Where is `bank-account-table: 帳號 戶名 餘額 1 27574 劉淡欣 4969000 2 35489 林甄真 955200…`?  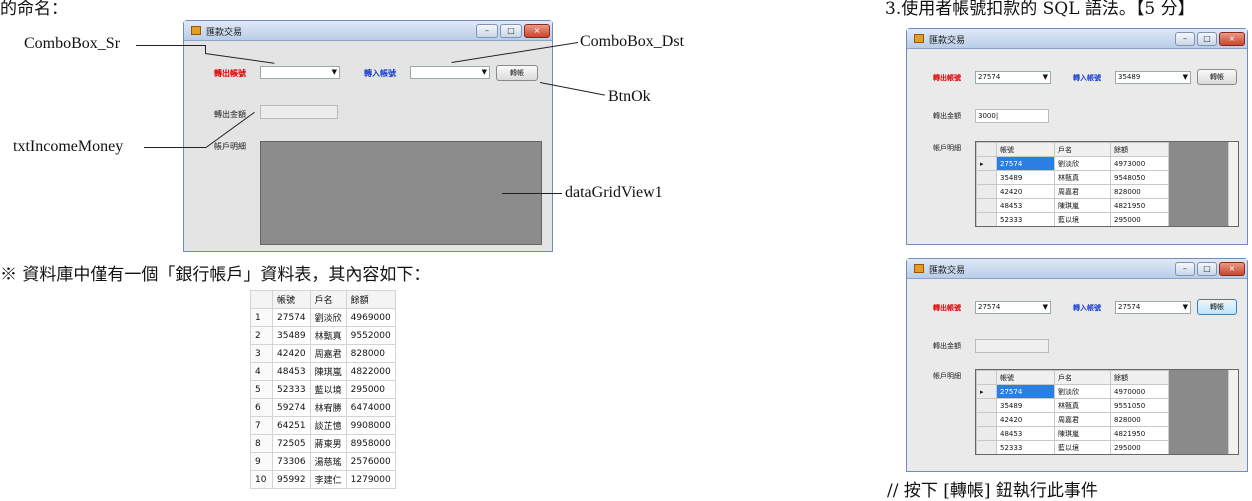 bank-account-table: 帳號 戶名 餘額 1 27574 劉淡欣 4969000 2 35489 林甄真 955200… is located at coordinates (323, 389).